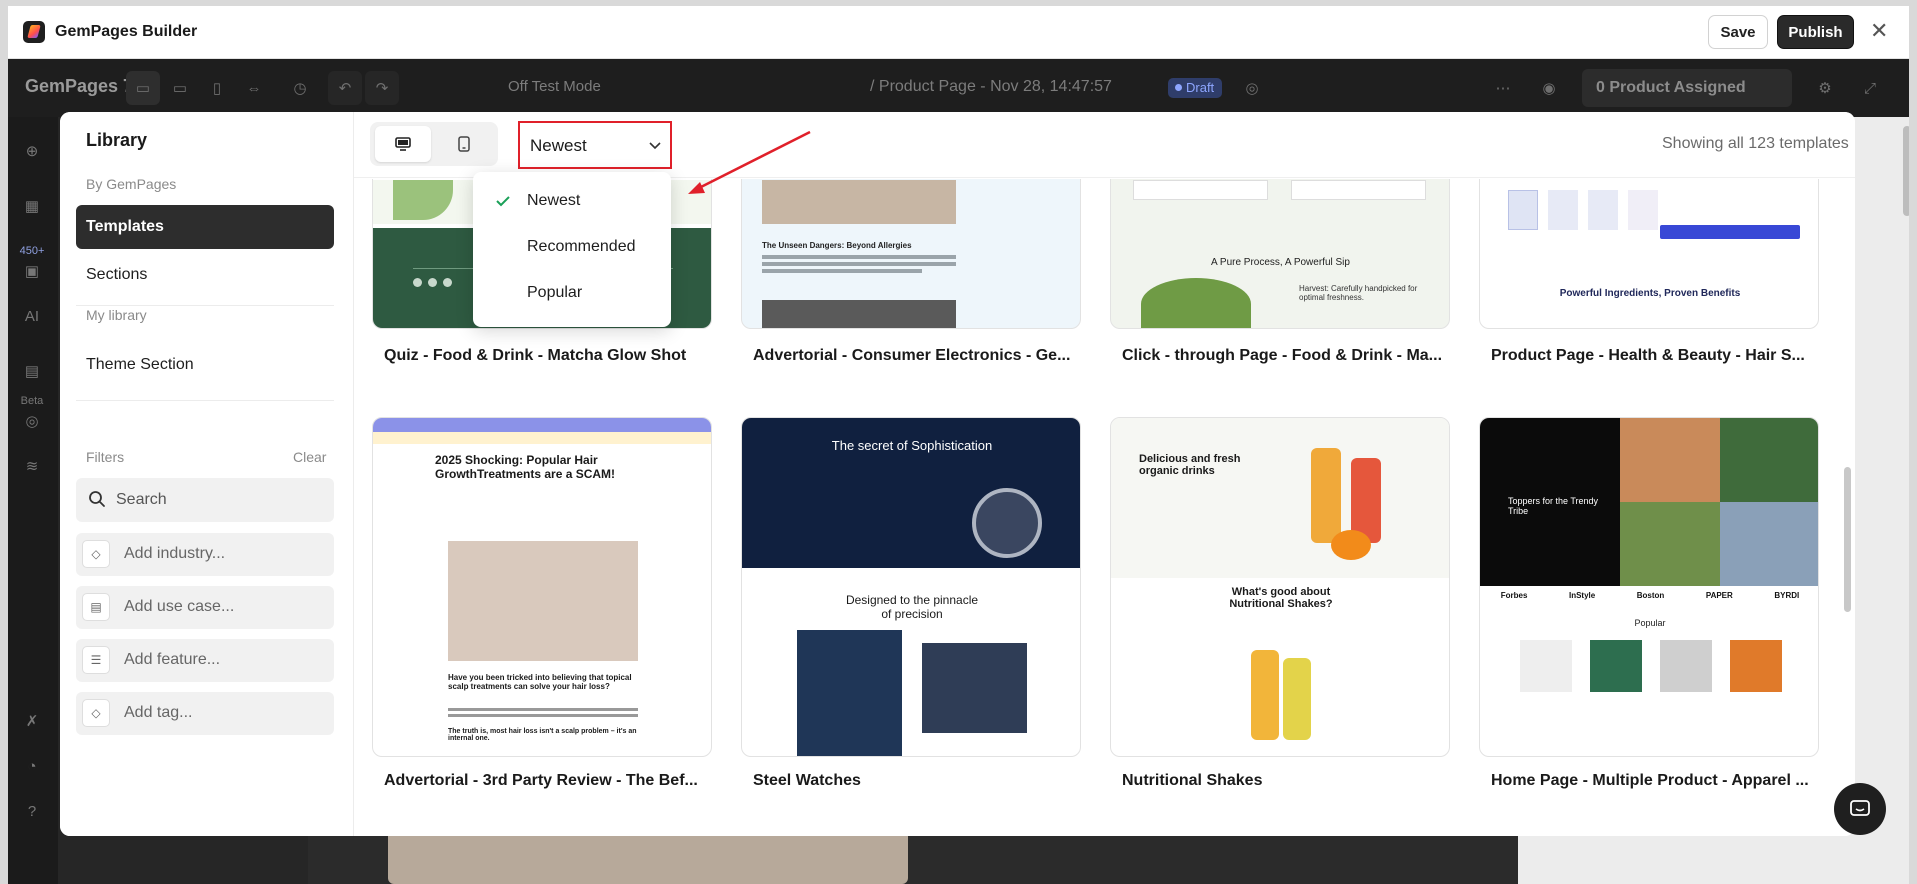 This screenshot has height=884, width=1917. What do you see at coordinates (79, 86) in the screenshot?
I see `editor-brand: GemPages 7` at bounding box center [79, 86].